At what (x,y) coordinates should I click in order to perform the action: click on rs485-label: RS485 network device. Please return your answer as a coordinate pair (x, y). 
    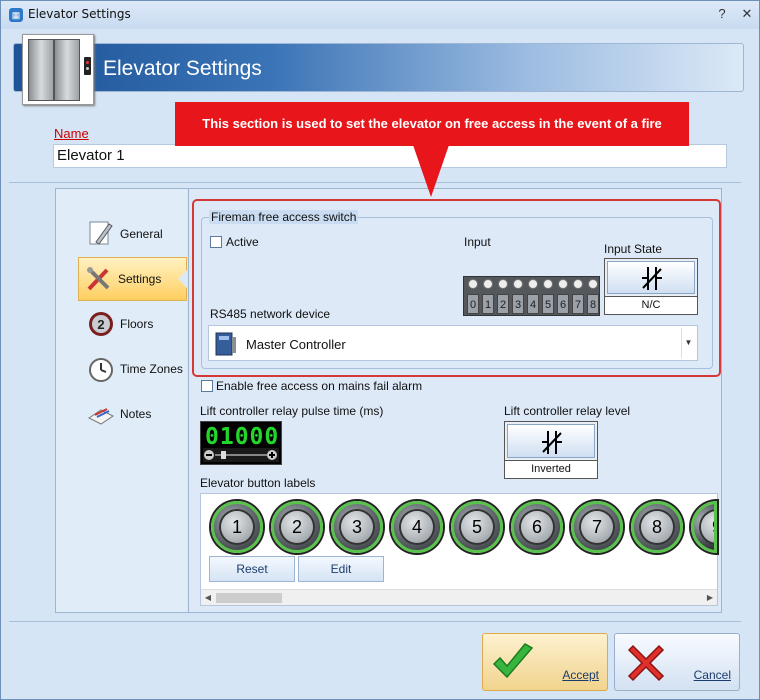
    Looking at the image, I should click on (270, 314).